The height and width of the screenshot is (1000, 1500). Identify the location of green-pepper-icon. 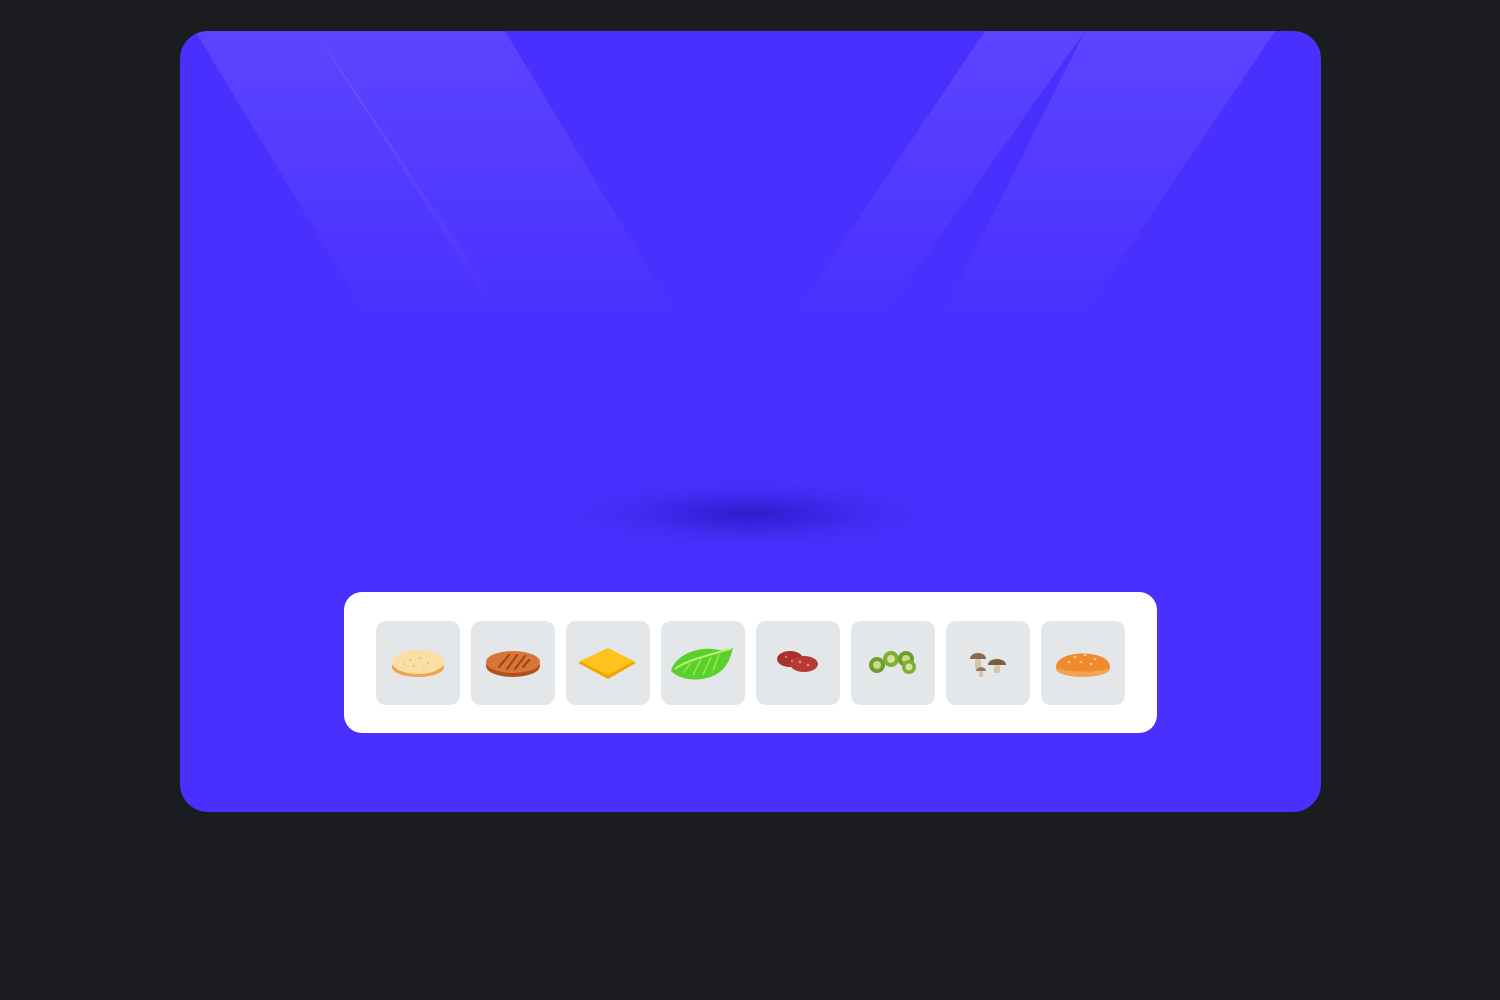
(892, 662).